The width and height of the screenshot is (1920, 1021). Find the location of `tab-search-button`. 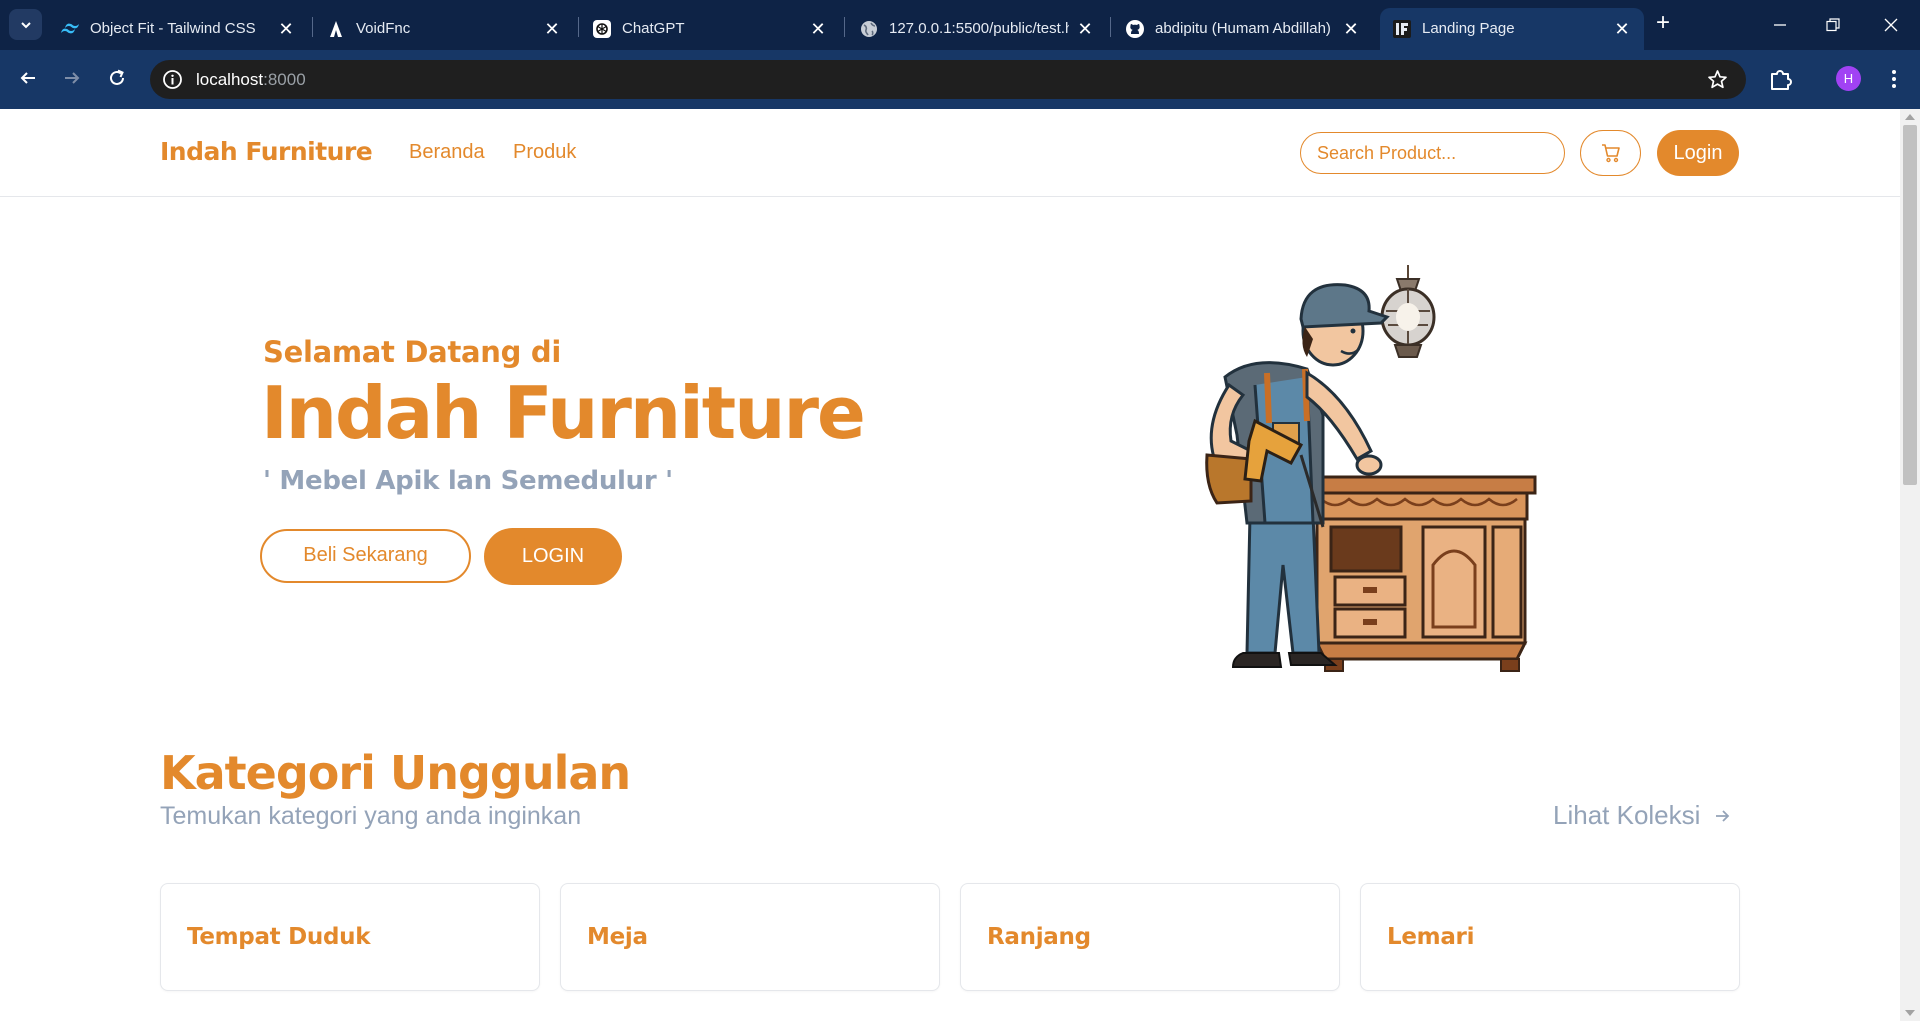

tab-search-button is located at coordinates (25, 24).